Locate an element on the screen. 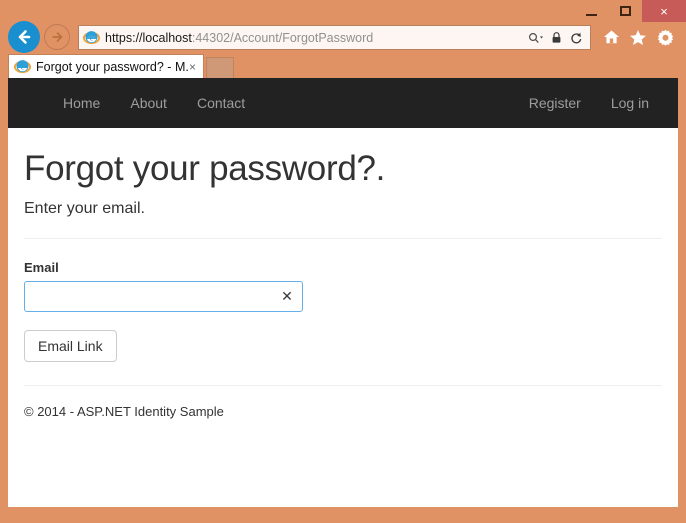 This screenshot has width=686, height=523. refresh-icon is located at coordinates (576, 37).